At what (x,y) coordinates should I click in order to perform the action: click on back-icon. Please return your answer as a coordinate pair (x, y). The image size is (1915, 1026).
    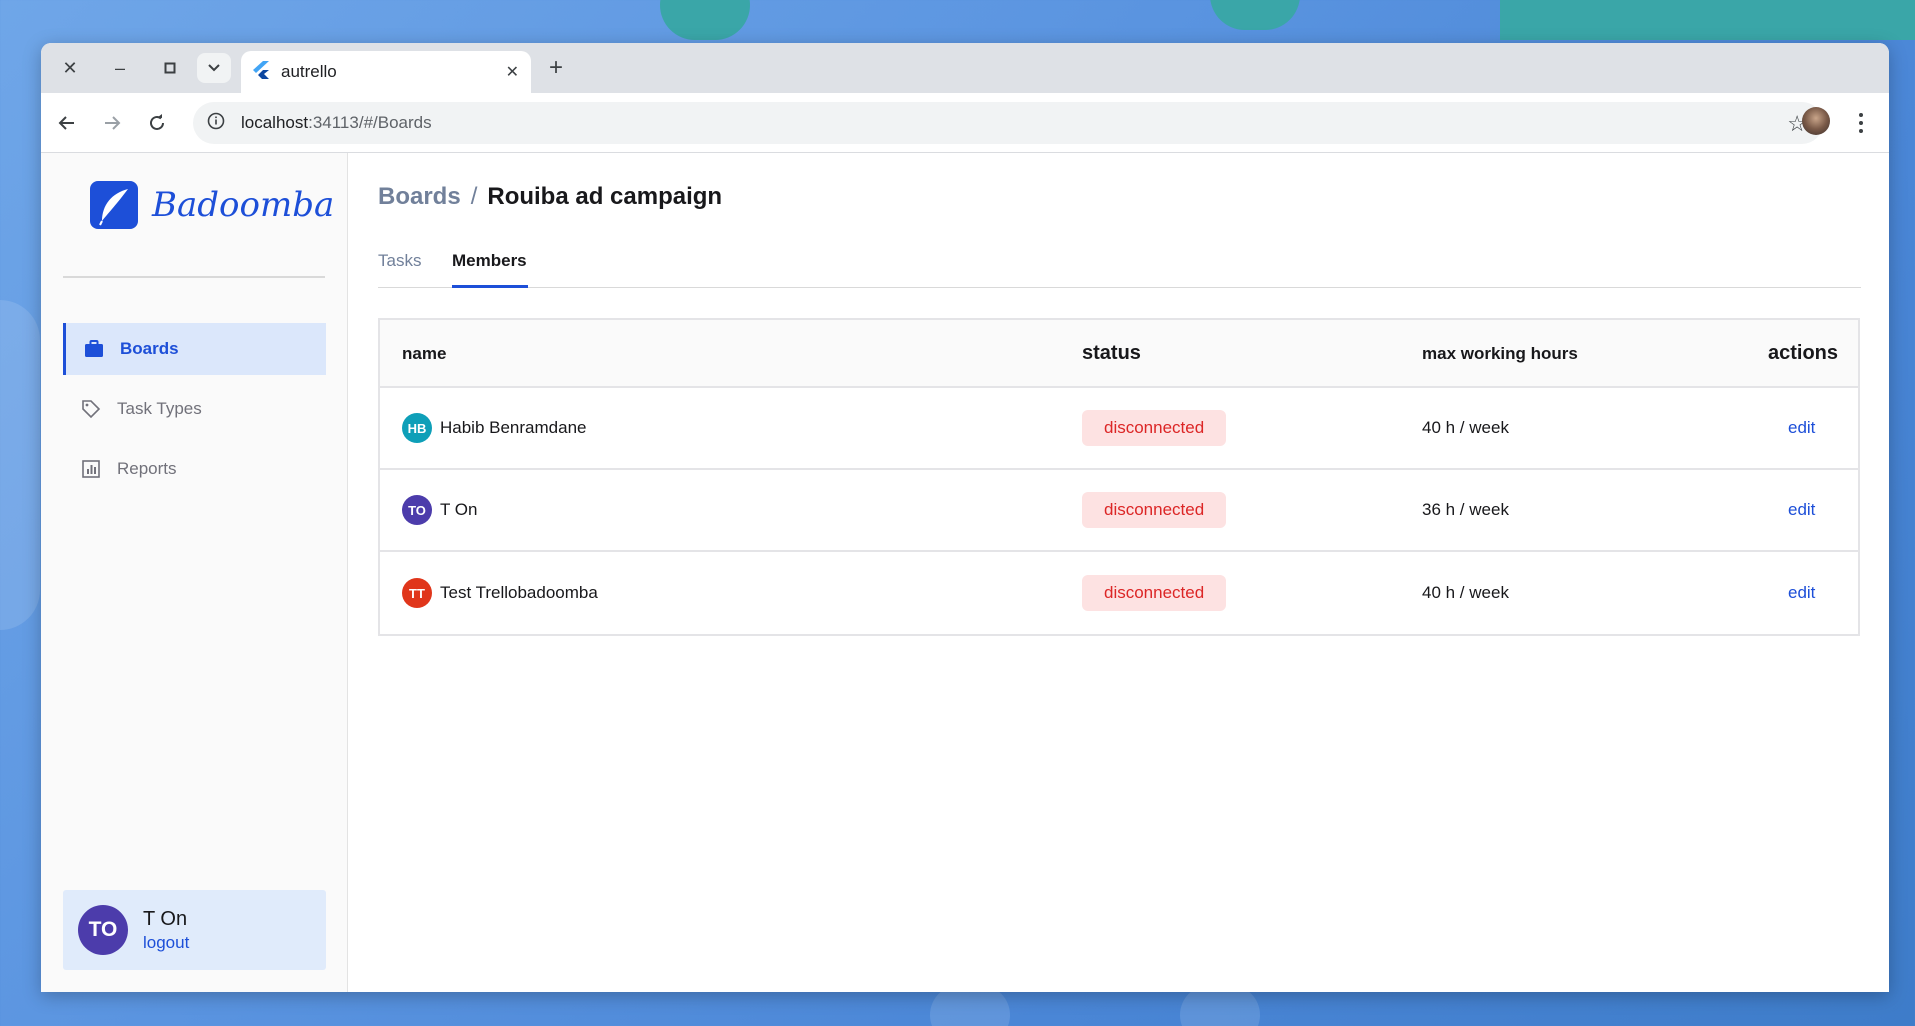
    Looking at the image, I should click on (67, 123).